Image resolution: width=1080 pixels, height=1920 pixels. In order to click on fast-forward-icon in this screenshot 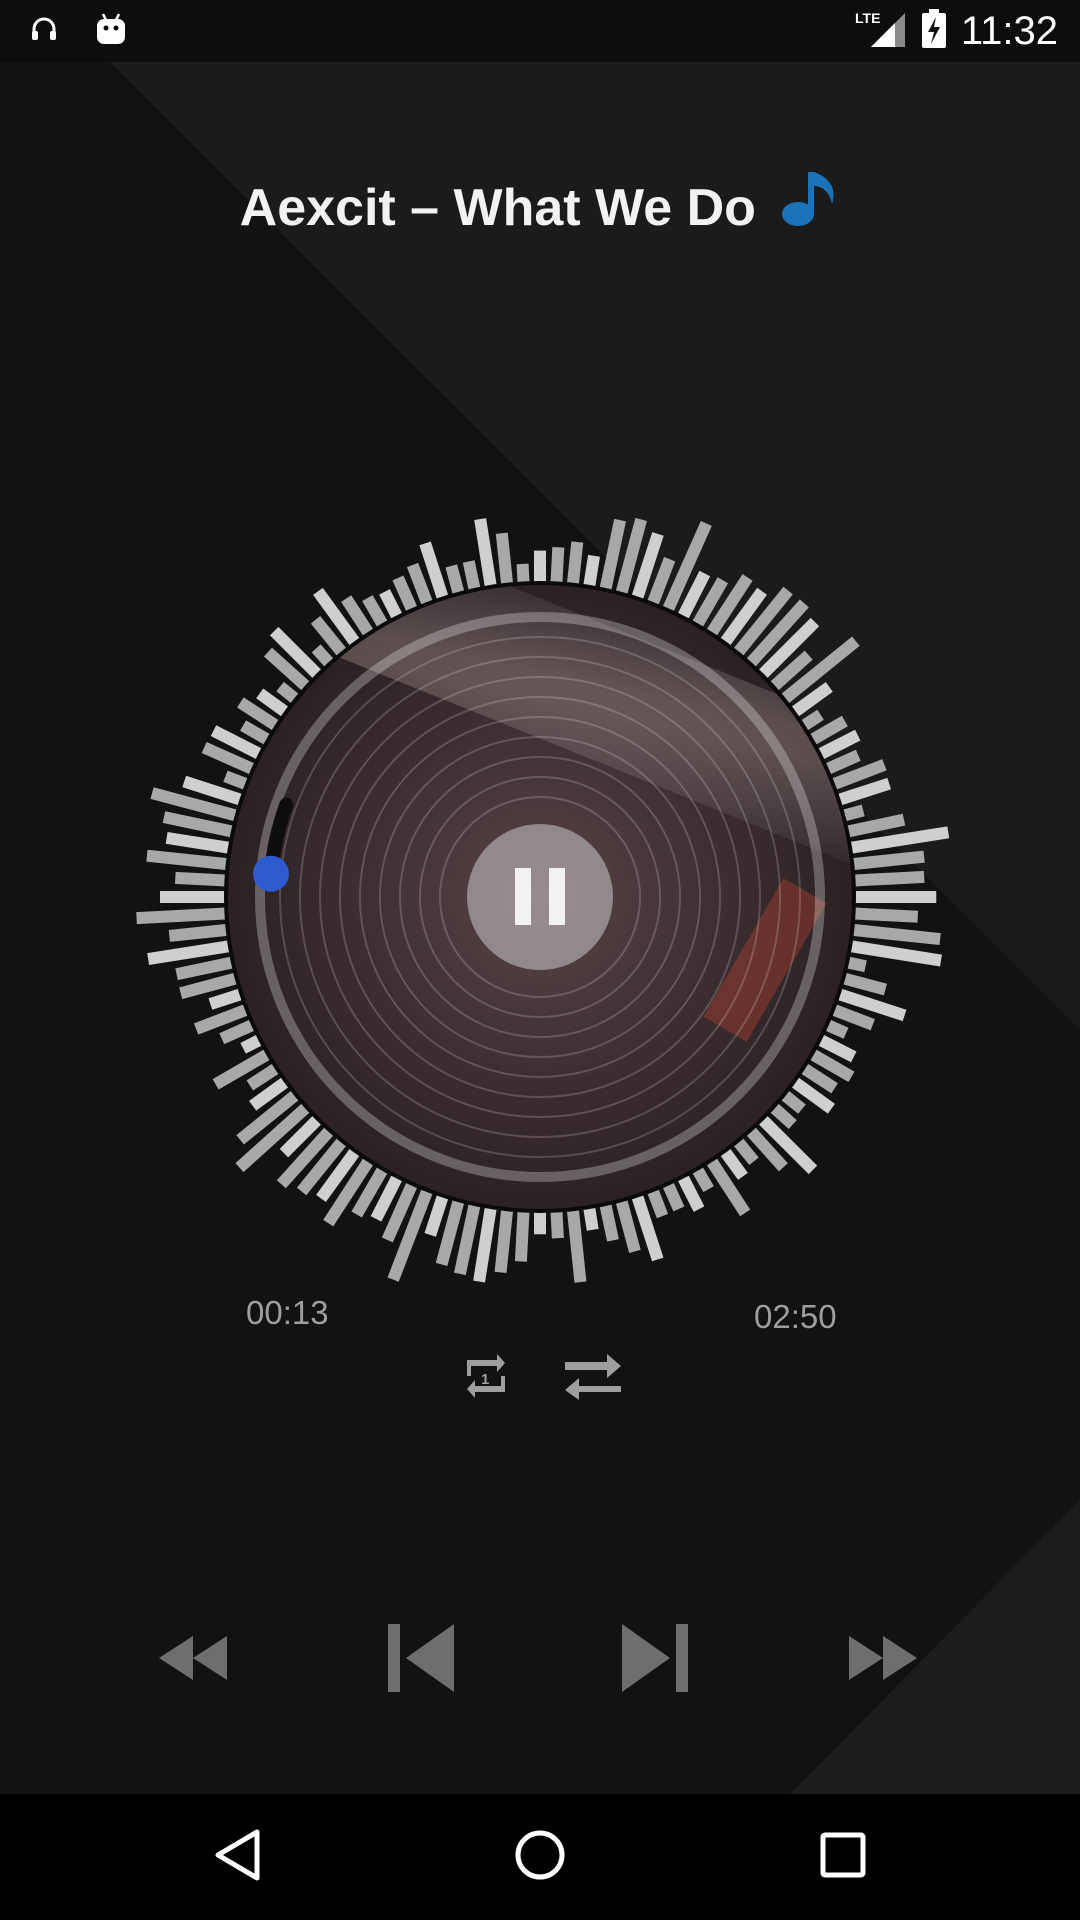, I will do `click(883, 1660)`.